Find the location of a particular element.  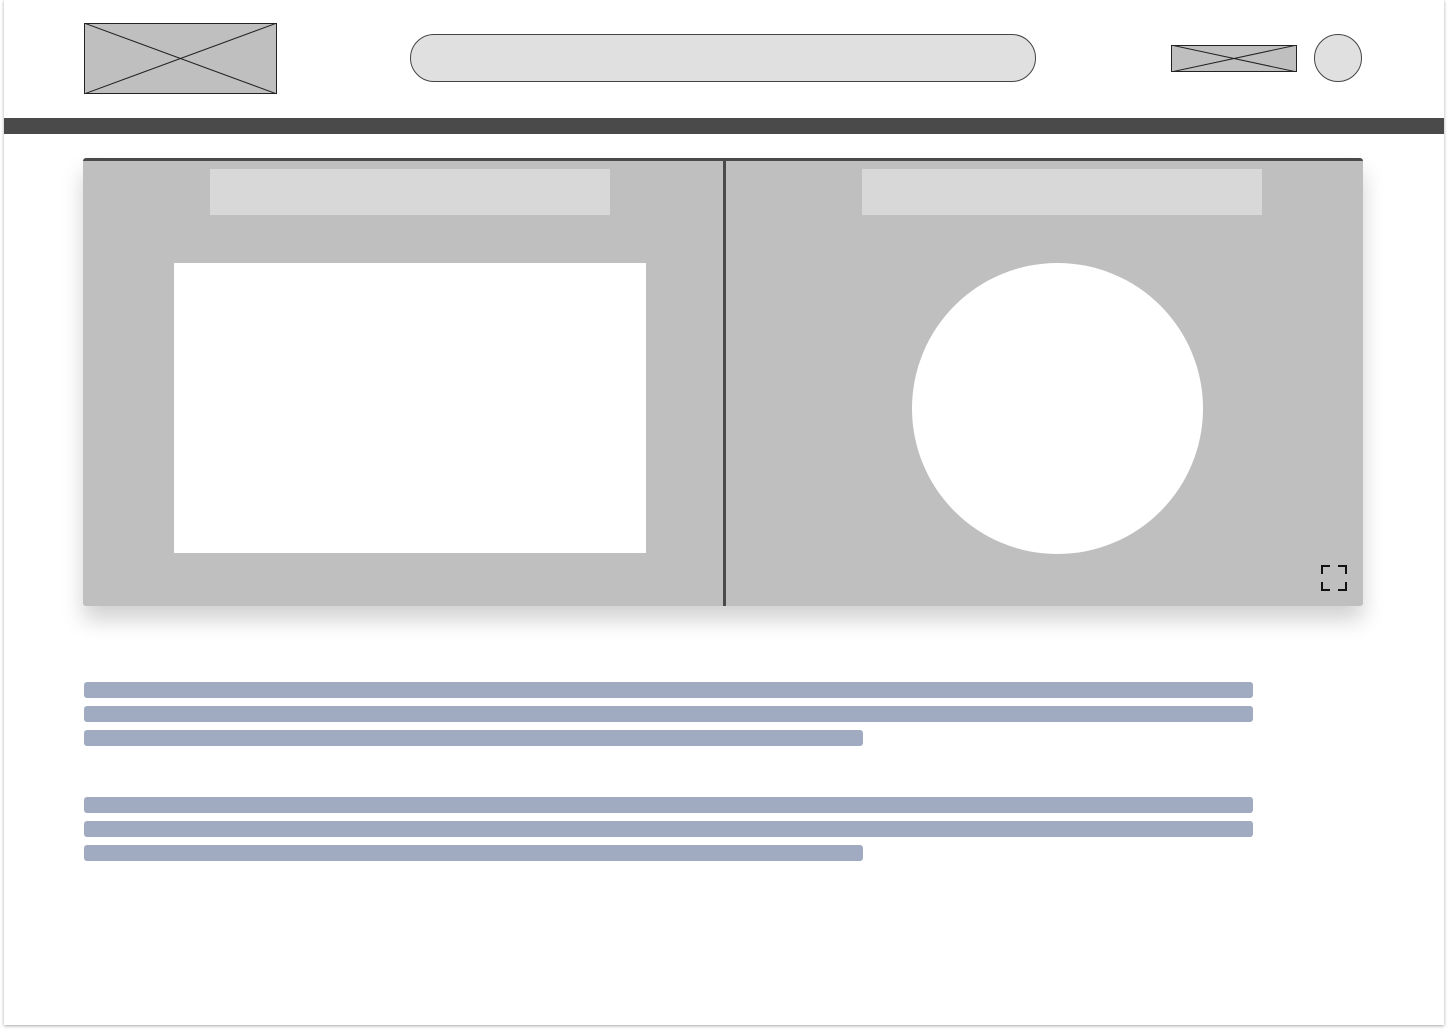

fullscreen-button is located at coordinates (1334, 578).